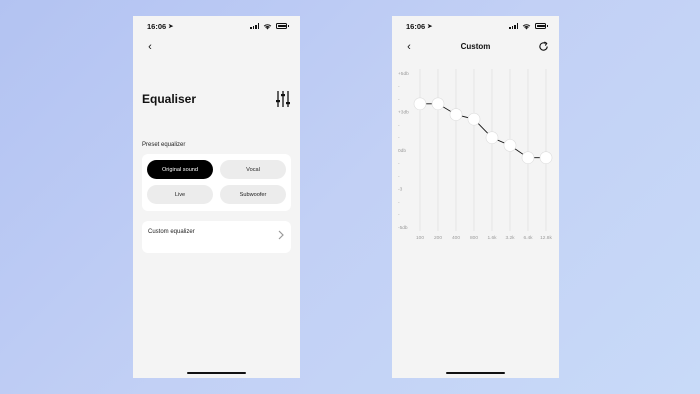 Image resolution: width=700 pixels, height=394 pixels. Describe the element at coordinates (180, 194) in the screenshot. I see `preset-live-button: Live` at that location.